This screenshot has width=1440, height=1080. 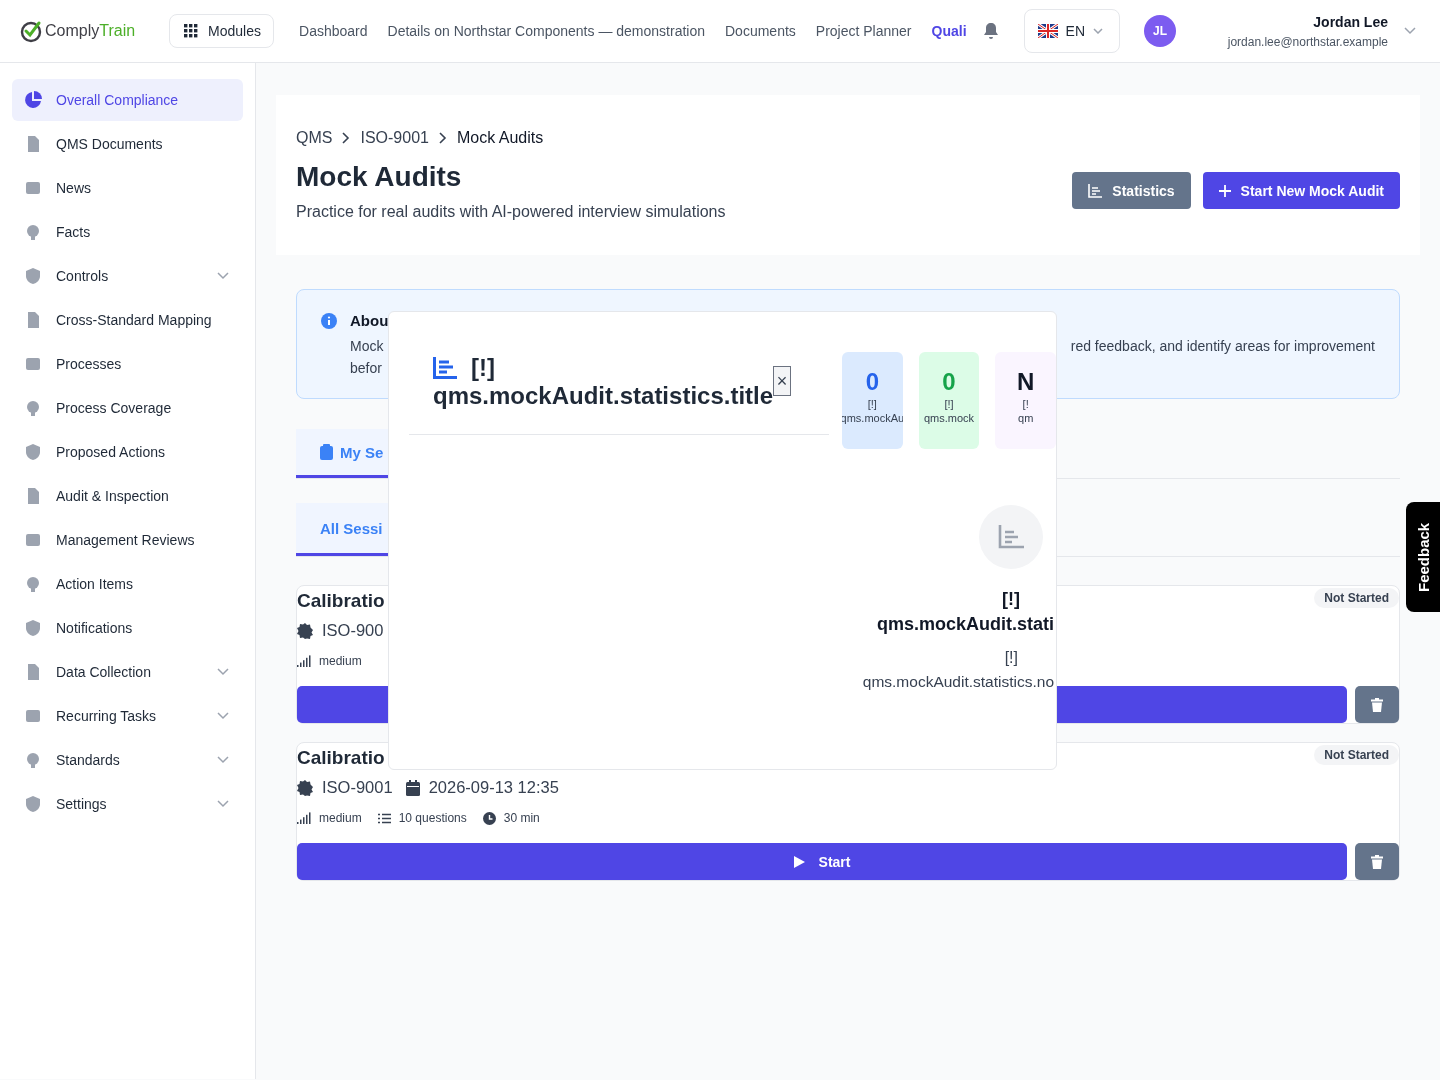 I want to click on grid-icon, so click(x=191, y=31).